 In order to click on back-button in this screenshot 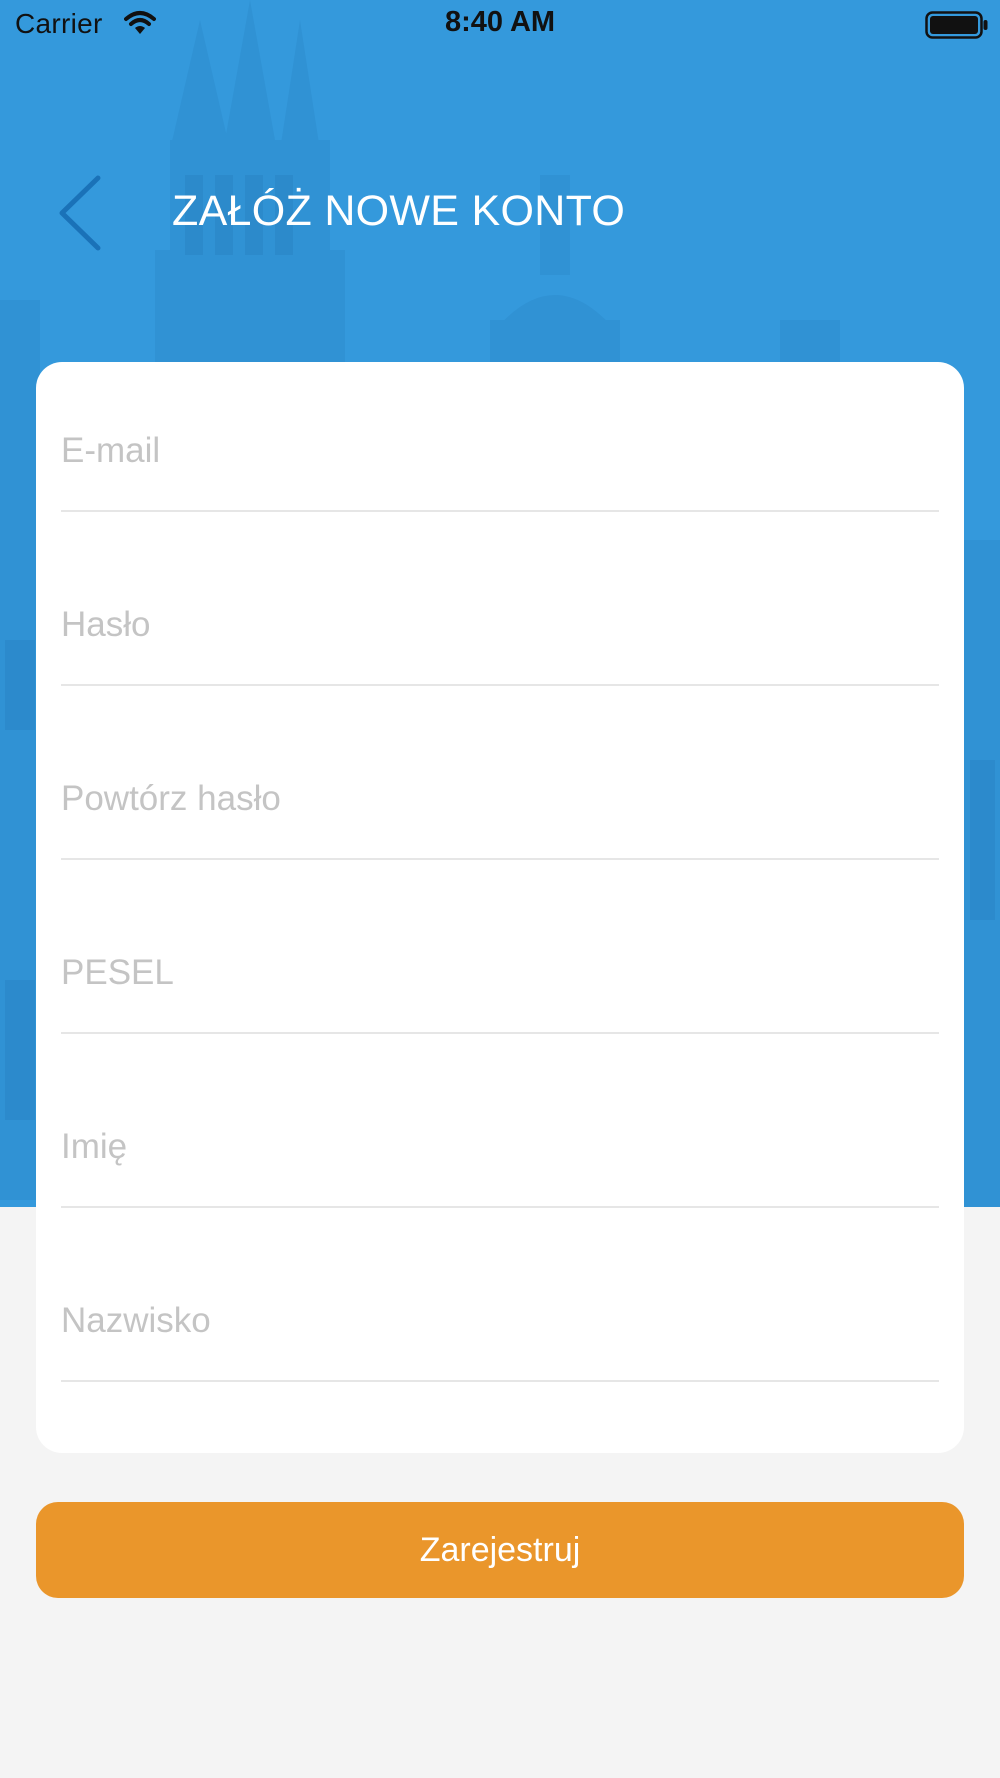, I will do `click(80, 213)`.